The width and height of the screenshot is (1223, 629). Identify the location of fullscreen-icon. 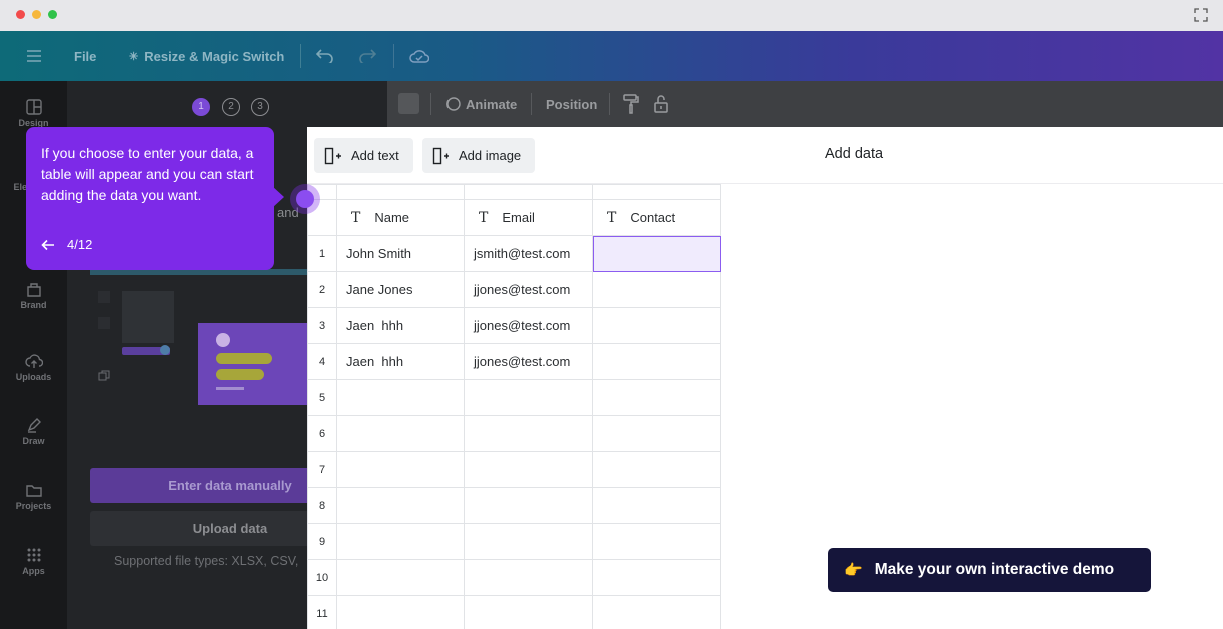
(1201, 15).